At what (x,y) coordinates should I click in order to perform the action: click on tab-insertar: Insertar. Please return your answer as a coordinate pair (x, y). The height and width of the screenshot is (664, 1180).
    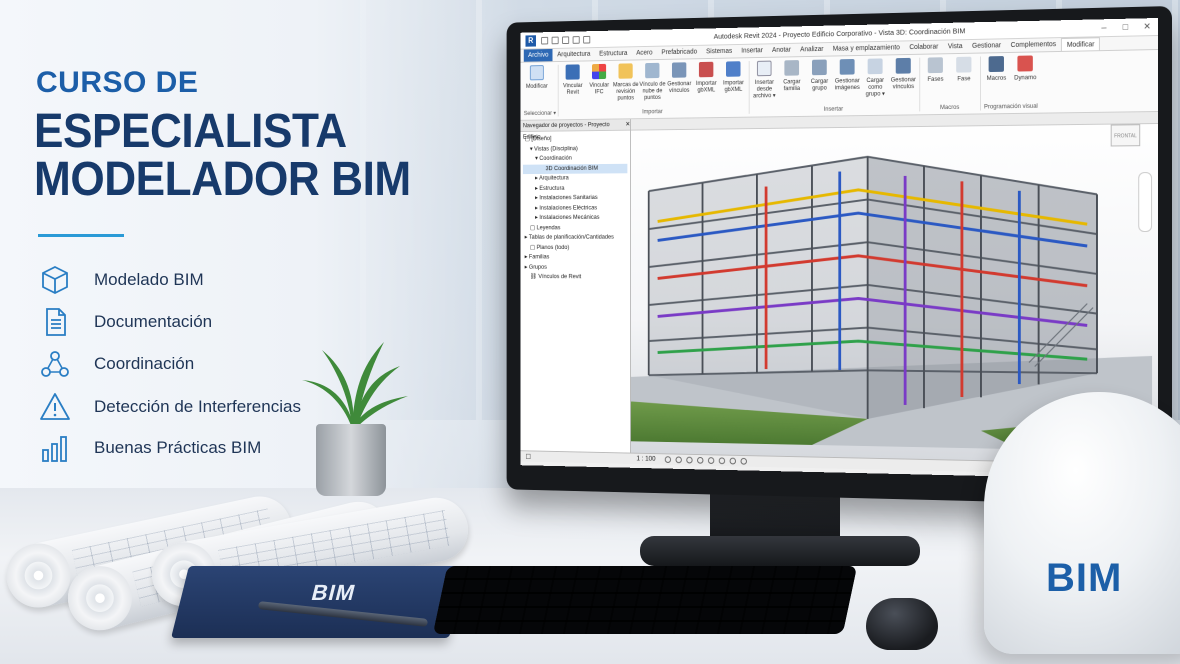
    Looking at the image, I should click on (752, 50).